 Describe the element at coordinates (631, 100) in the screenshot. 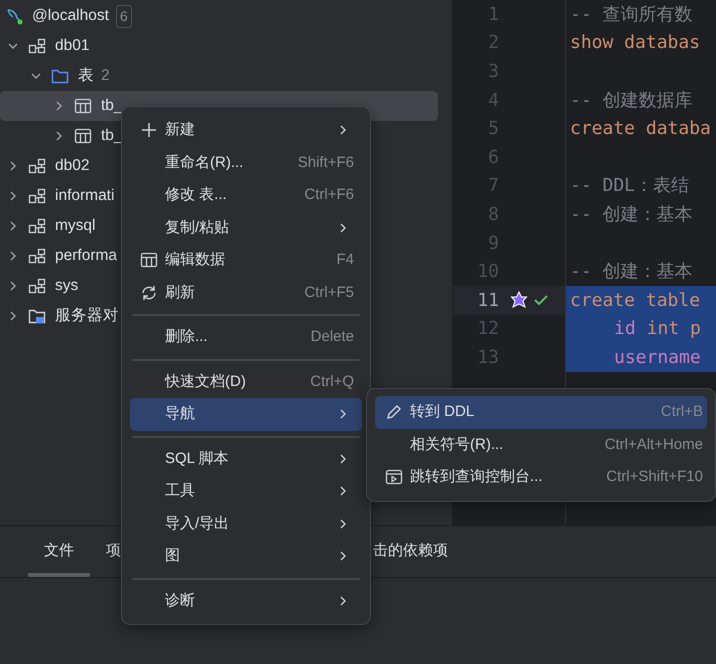

I see `code-text: -- 创建数据库` at that location.